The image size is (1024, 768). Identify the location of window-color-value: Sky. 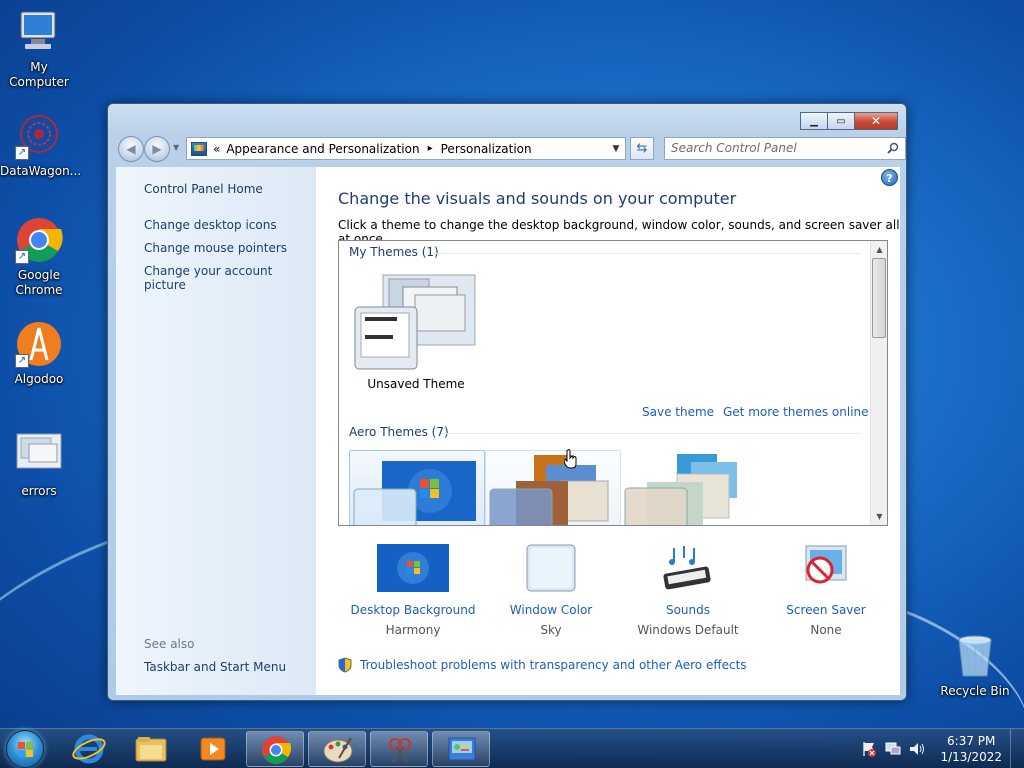
(551, 630).